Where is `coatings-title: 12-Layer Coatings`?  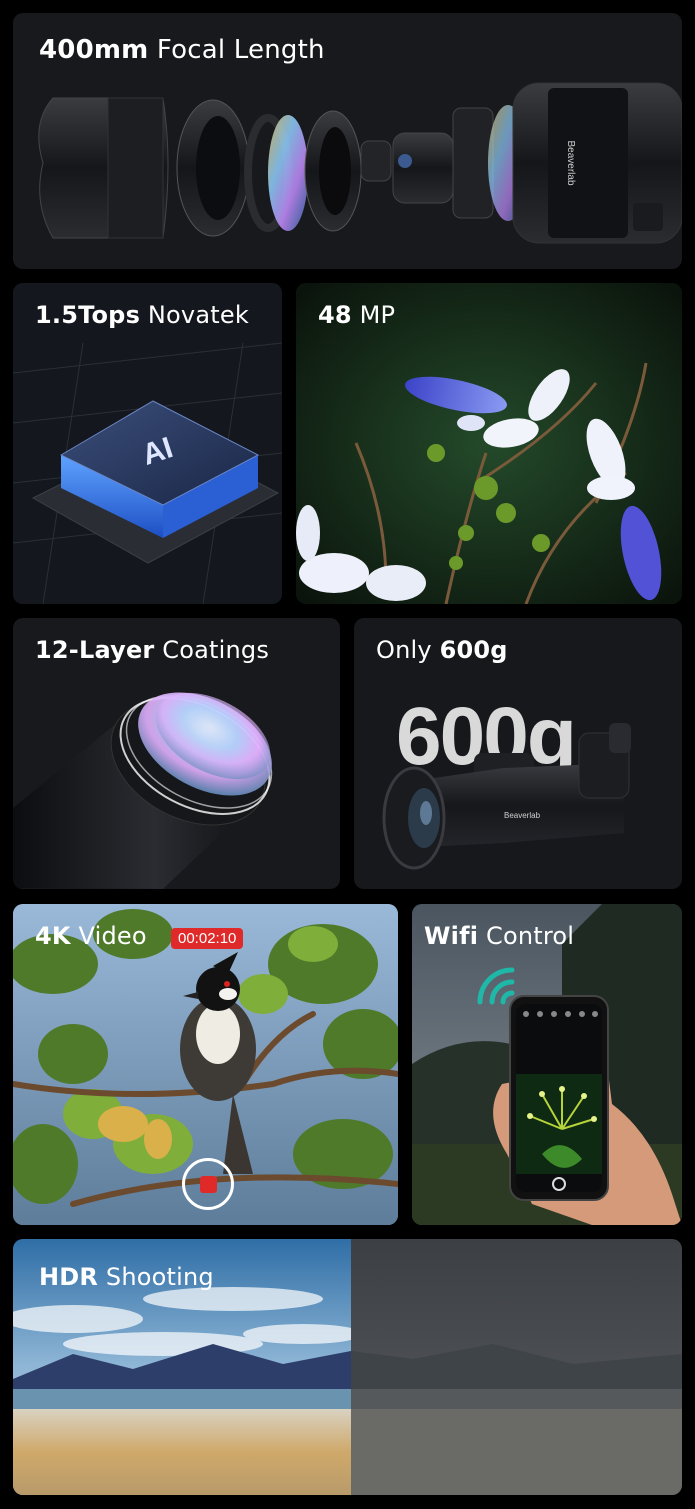 coatings-title: 12-Layer Coatings is located at coordinates (152, 650).